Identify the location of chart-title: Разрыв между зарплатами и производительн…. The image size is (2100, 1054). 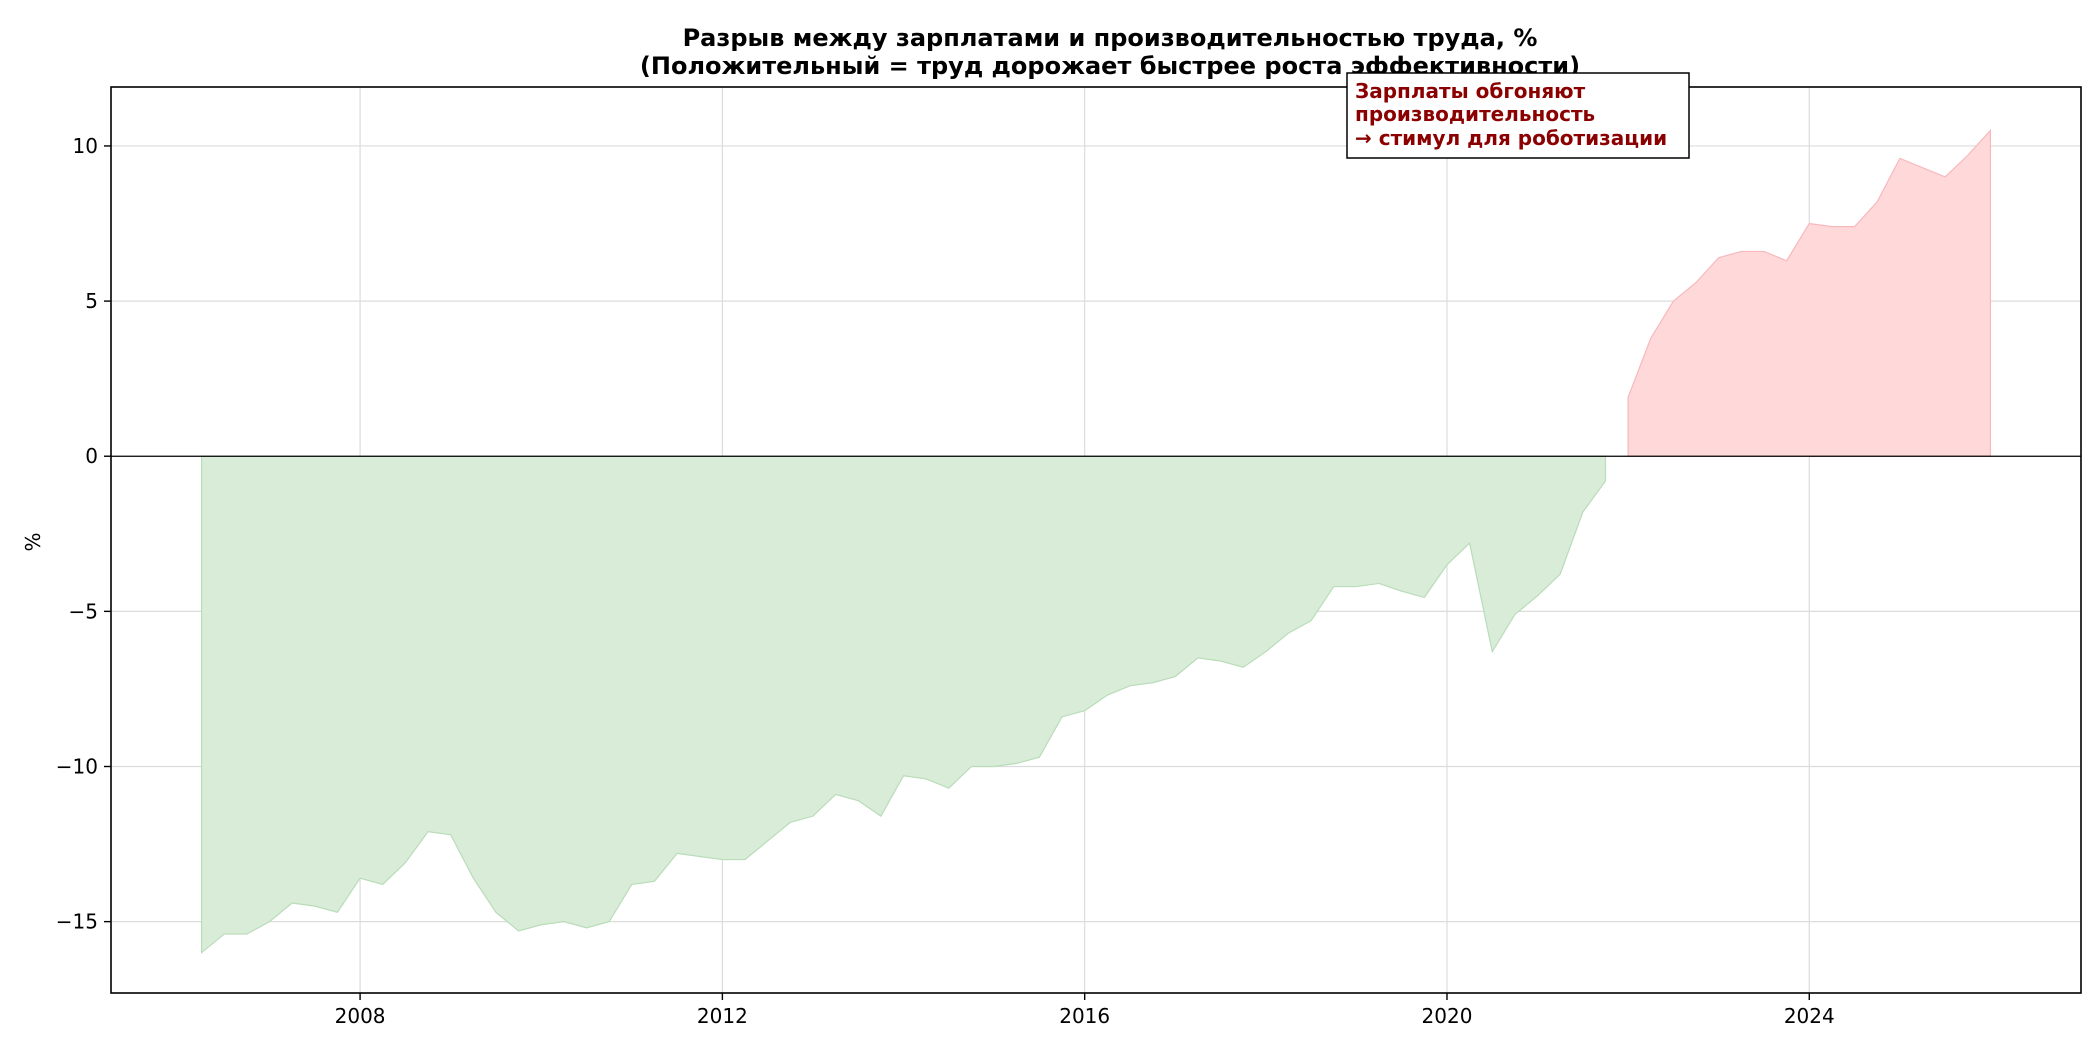
(1110, 38).